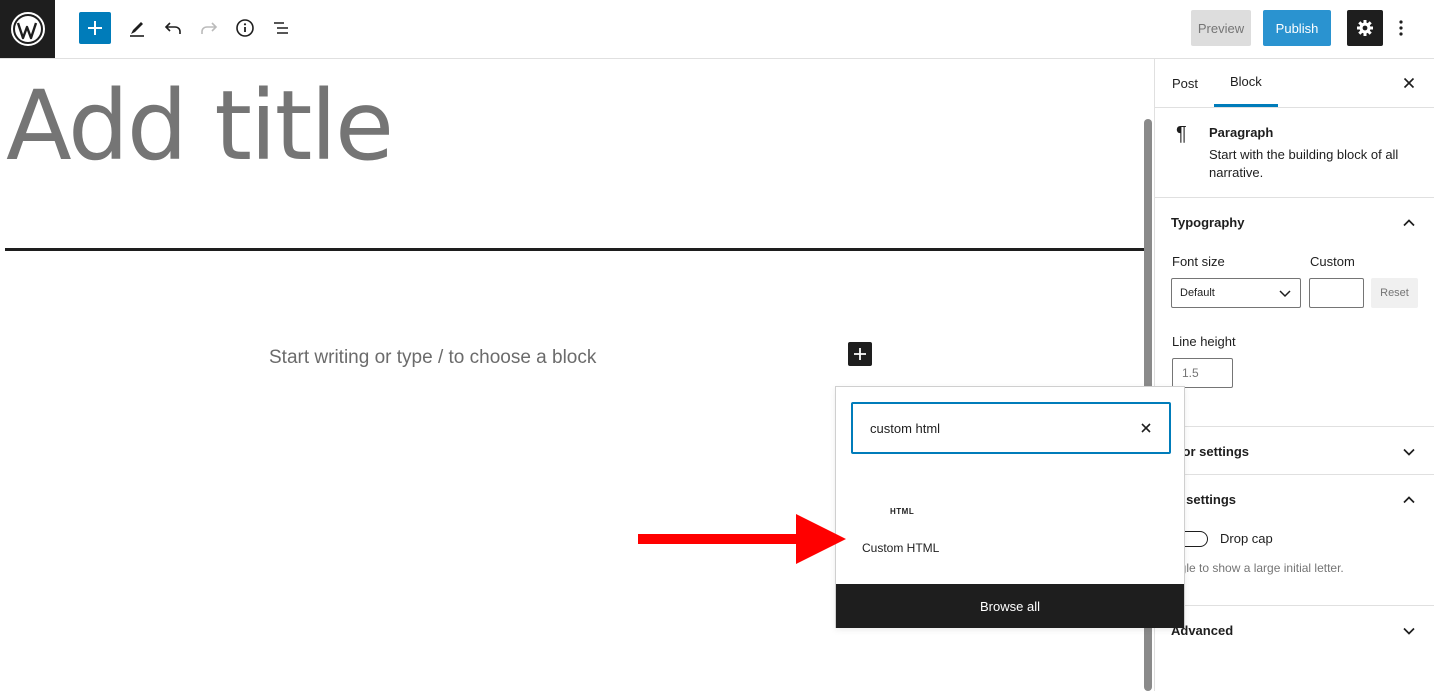 This screenshot has height=691, width=1434. I want to click on close-sidebar-button, so click(1409, 83).